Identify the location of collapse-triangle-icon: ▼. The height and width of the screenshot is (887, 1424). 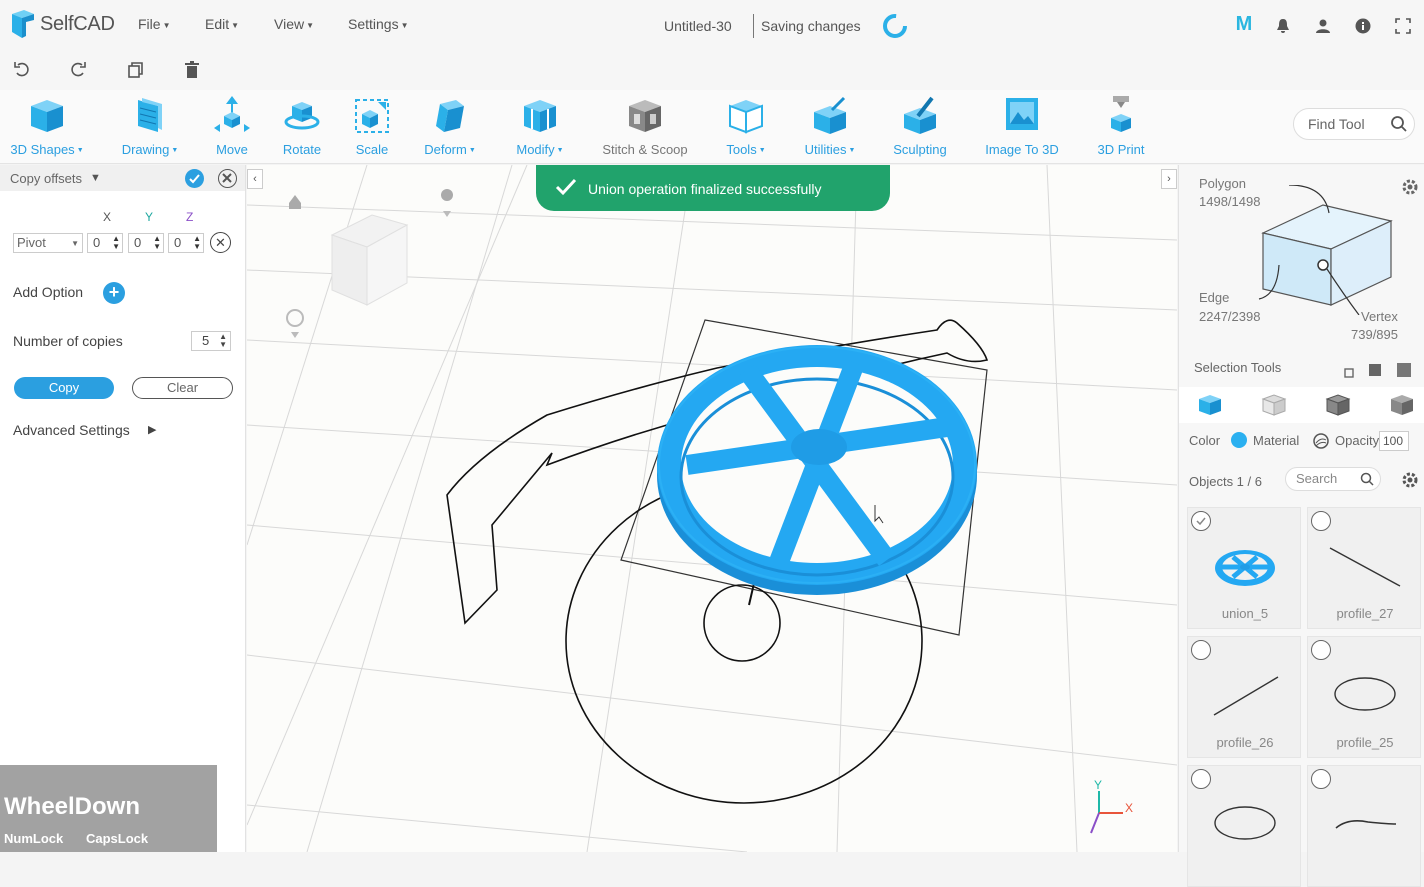
(95, 178).